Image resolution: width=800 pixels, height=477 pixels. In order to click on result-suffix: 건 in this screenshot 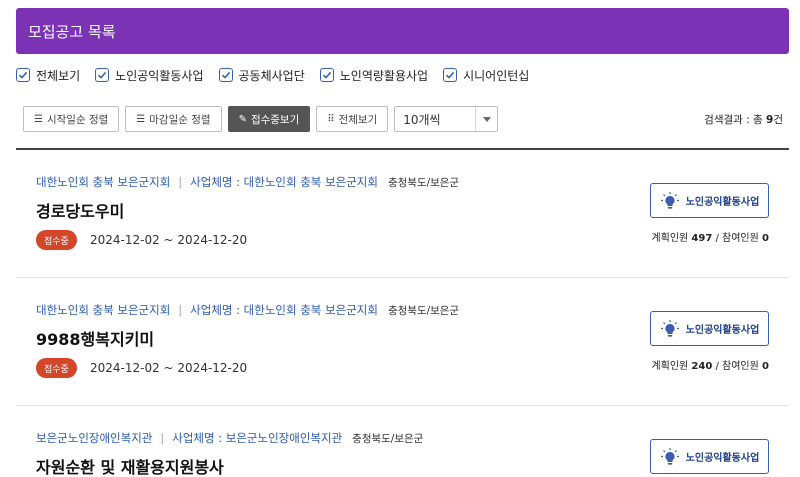, I will do `click(778, 120)`.